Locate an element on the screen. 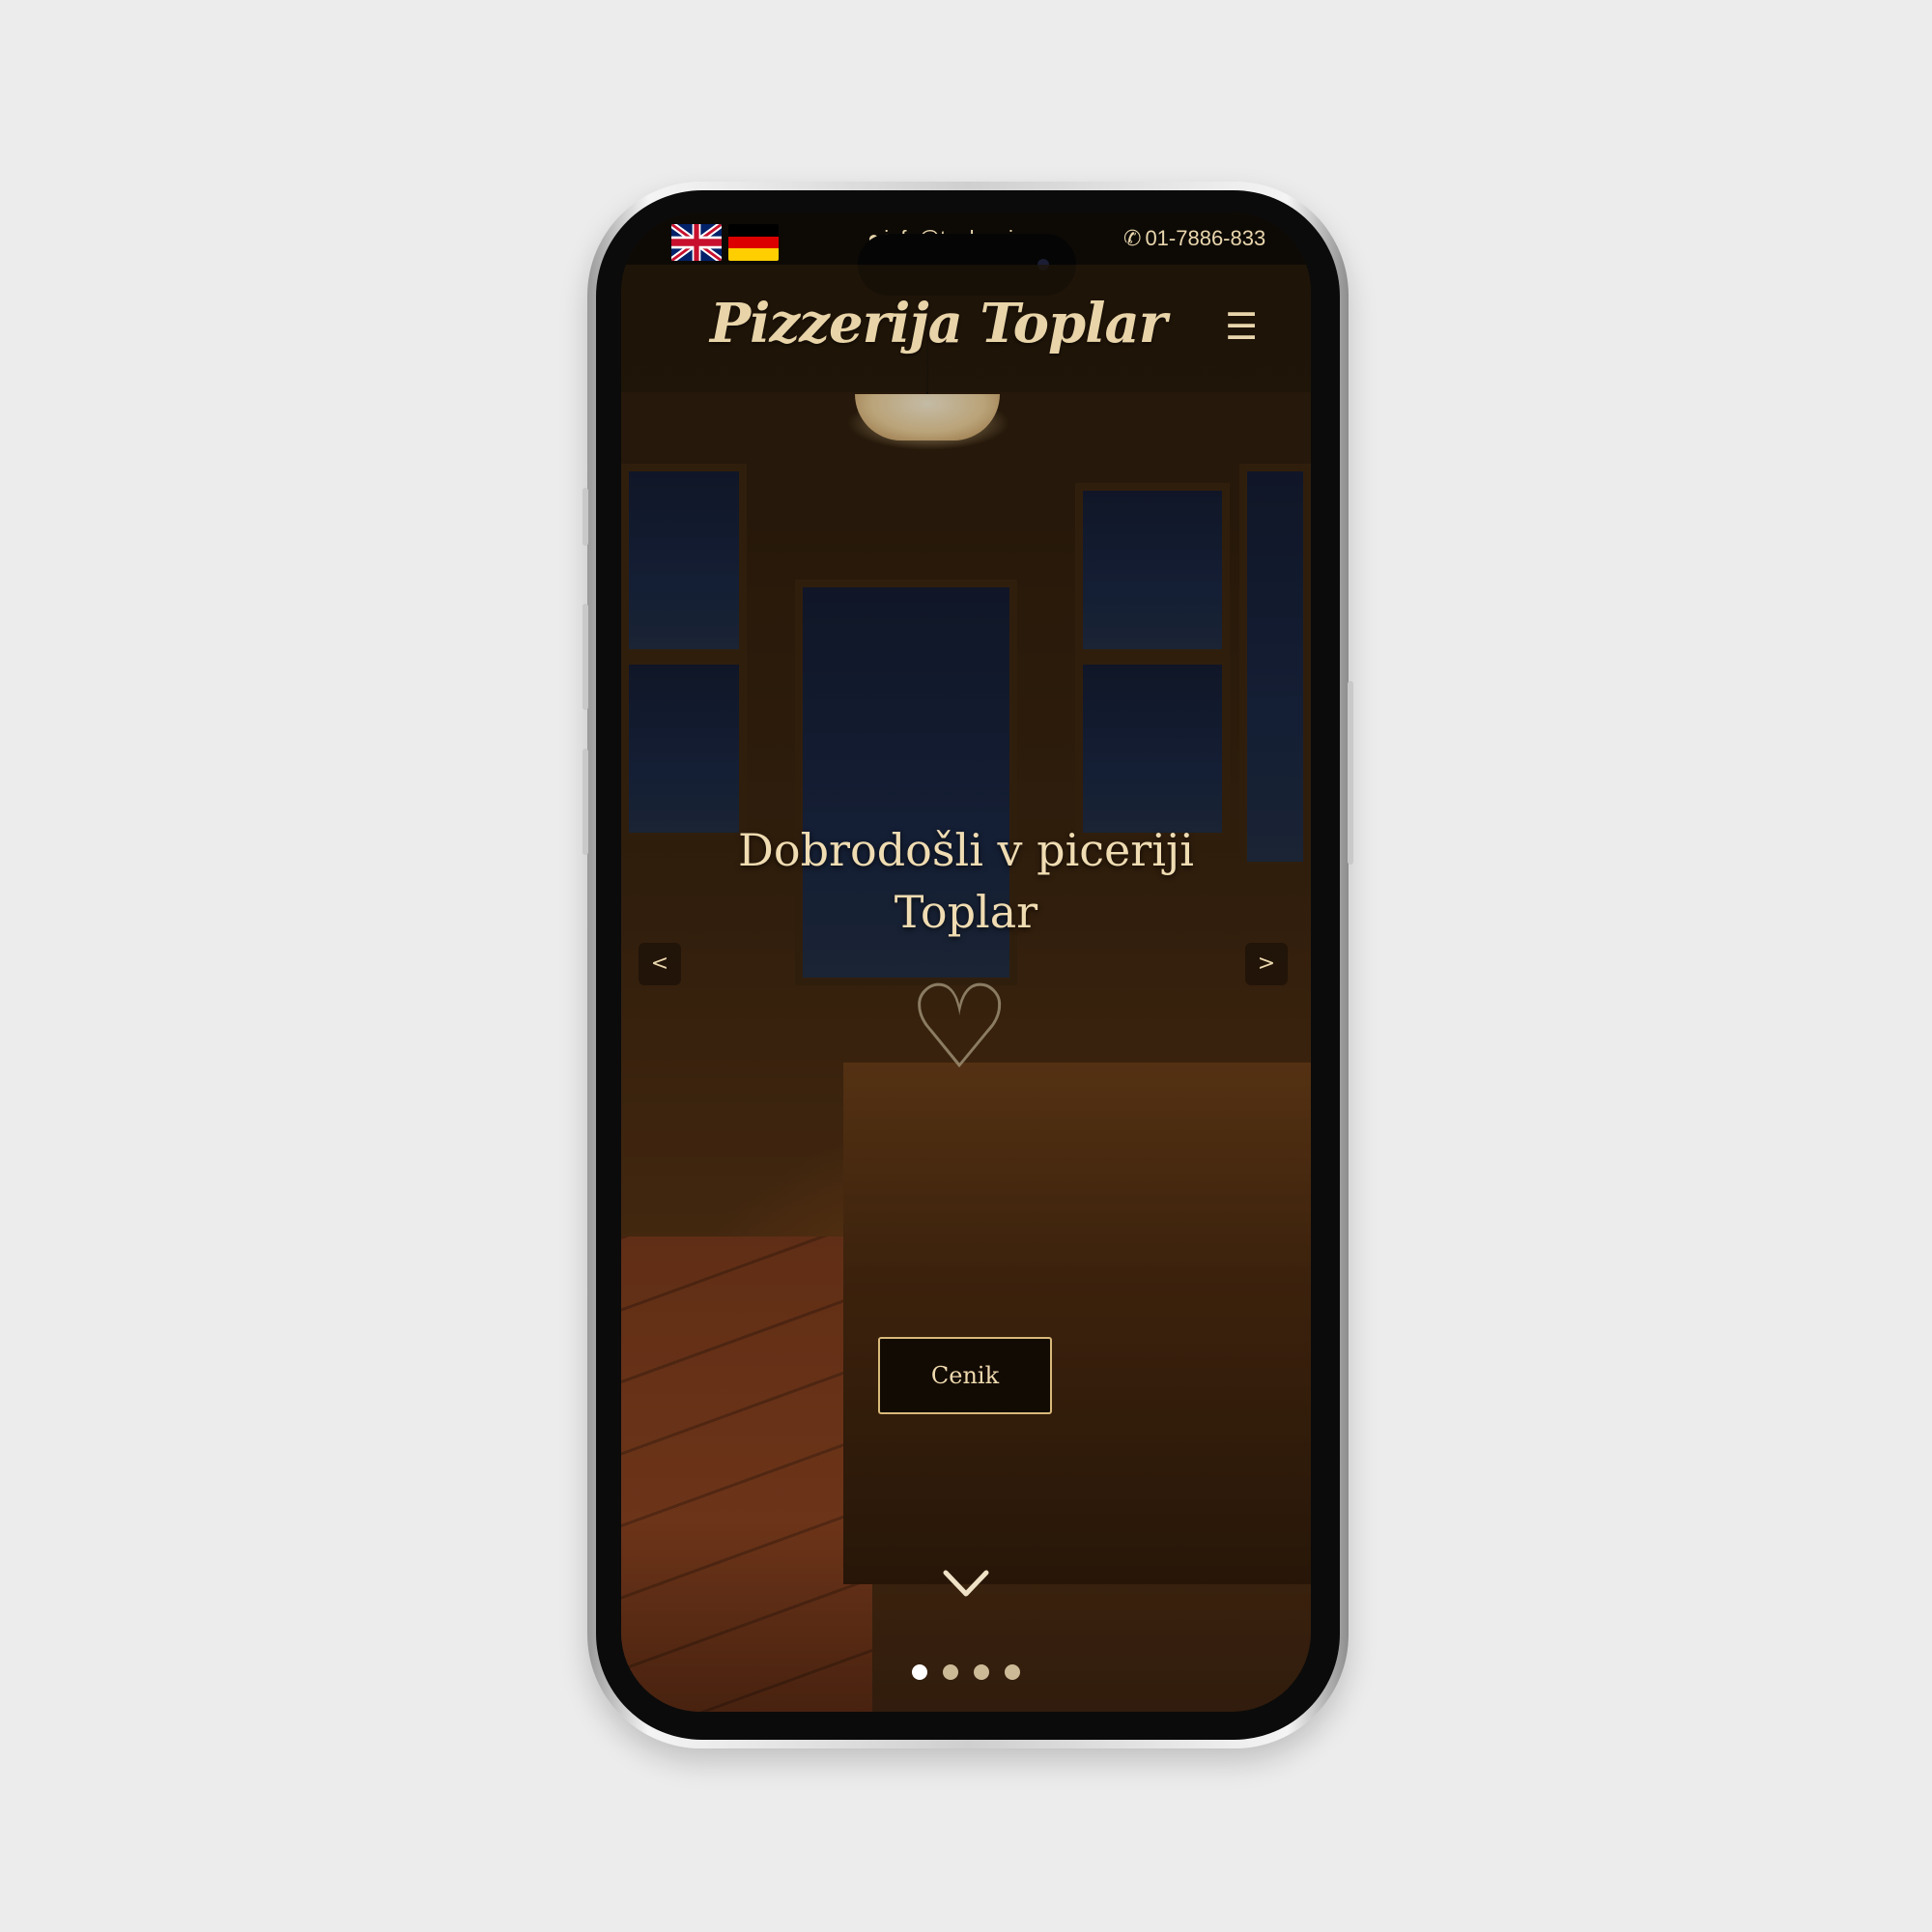 This screenshot has width=1932, height=1932. top-info-bar: ●info@toplar.si ✆01-7886-833 is located at coordinates (966, 254).